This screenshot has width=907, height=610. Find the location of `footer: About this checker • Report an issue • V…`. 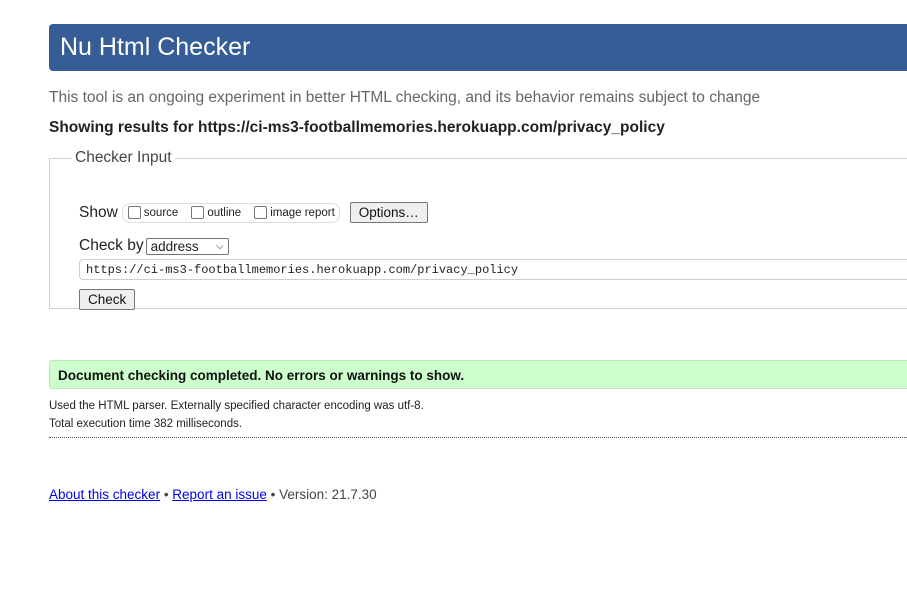

footer: About this checker • Report an issue • V… is located at coordinates (213, 494).